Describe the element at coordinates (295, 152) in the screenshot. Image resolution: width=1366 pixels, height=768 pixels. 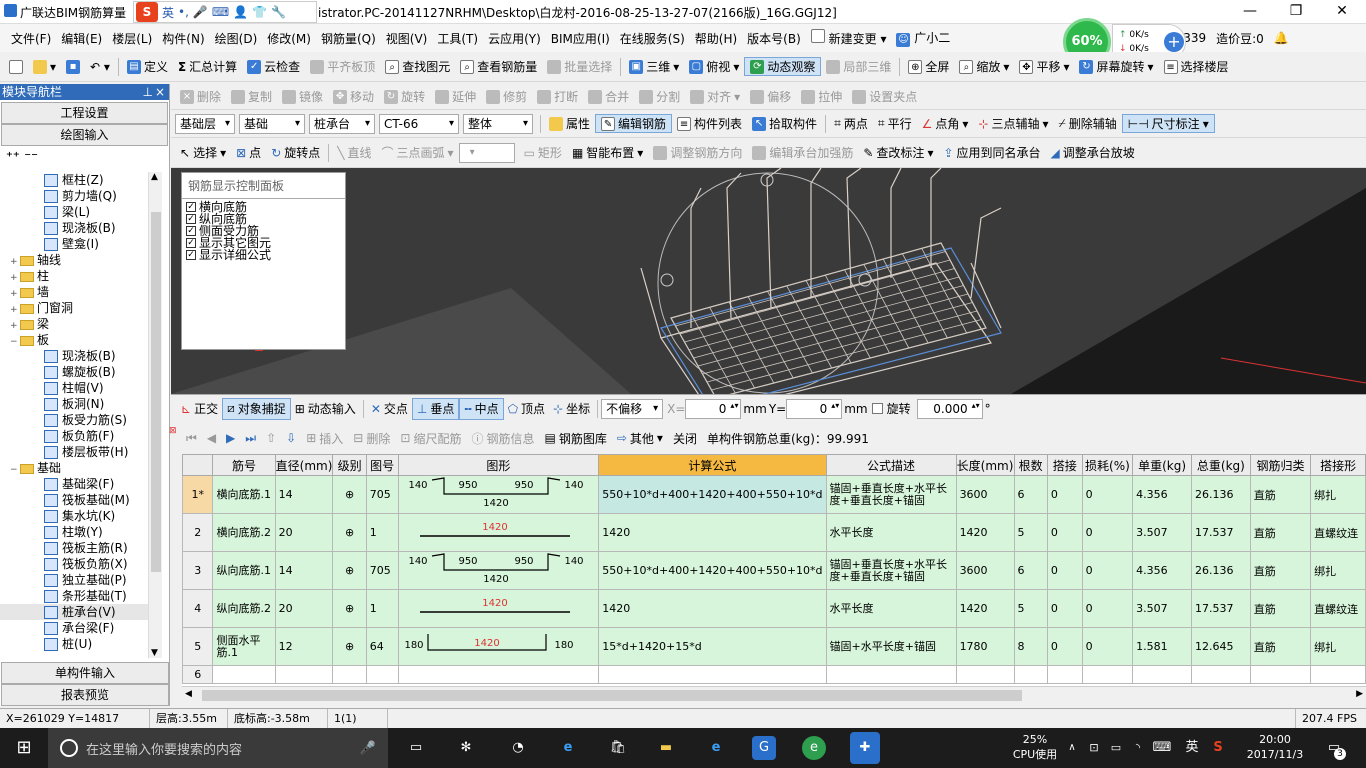
I see `rotate-point-button: ↻ 旋转点` at that location.